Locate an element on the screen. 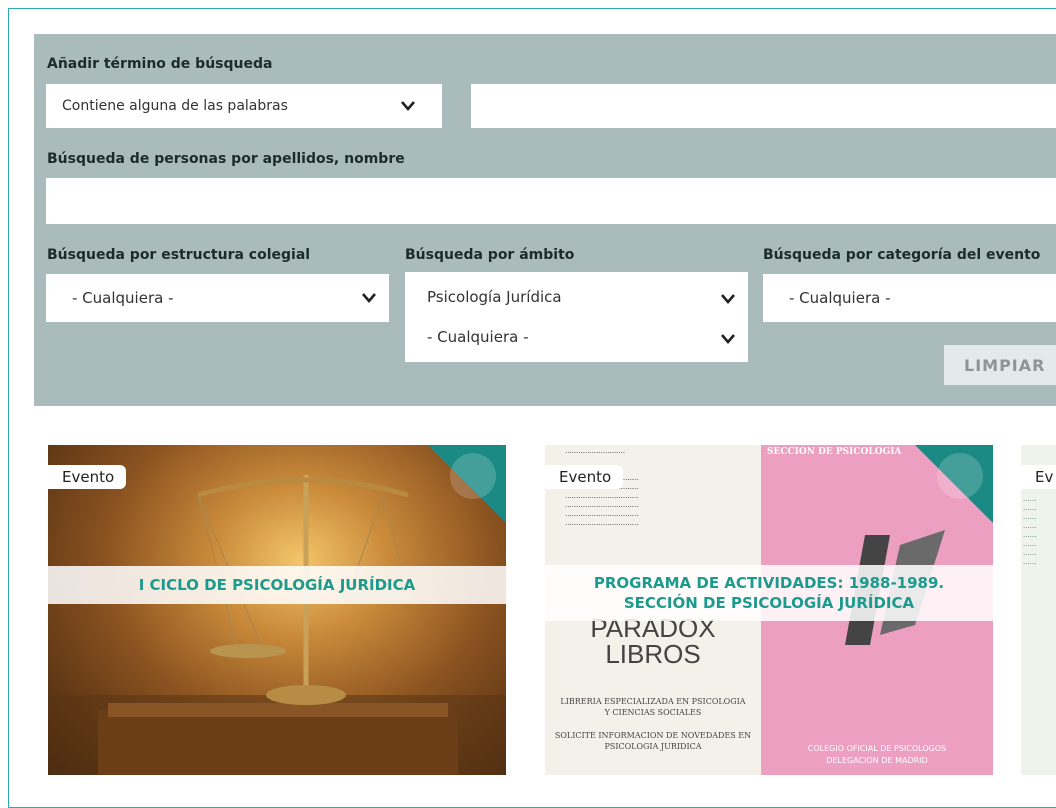  scope-value: Psicología Jurídica is located at coordinates (494, 297).